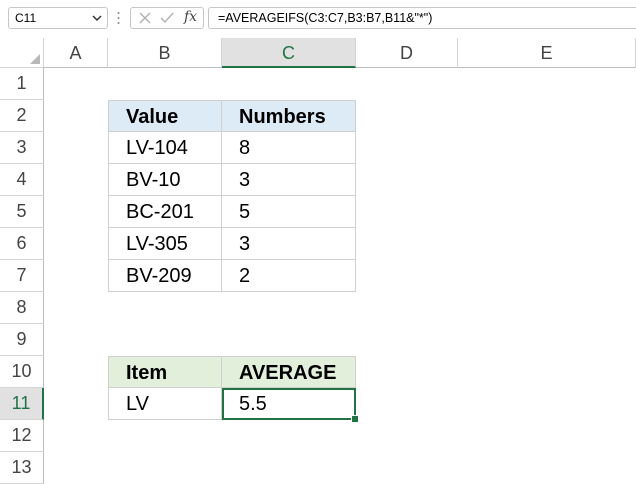 The height and width of the screenshot is (484, 636). Describe the element at coordinates (289, 212) in the screenshot. I see `table-cell: 5` at that location.